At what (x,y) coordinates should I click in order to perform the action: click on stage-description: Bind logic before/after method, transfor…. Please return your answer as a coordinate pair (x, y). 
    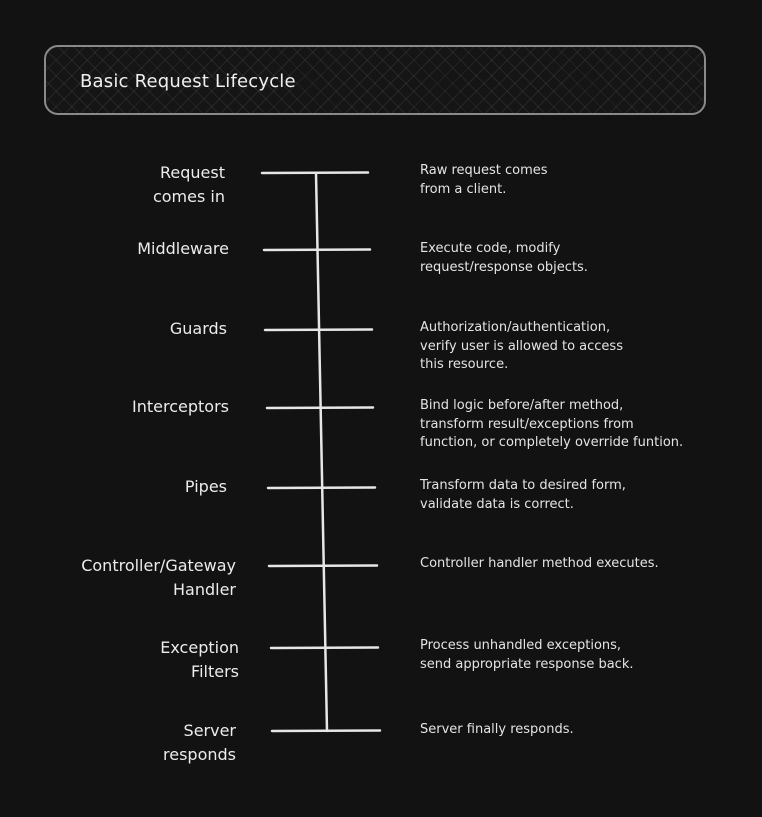
    Looking at the image, I should click on (552, 424).